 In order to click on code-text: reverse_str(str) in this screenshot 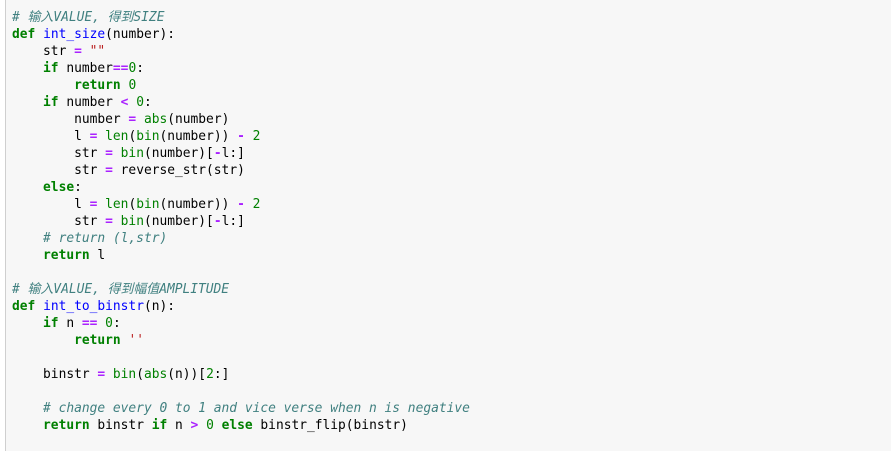, I will do `click(178, 170)`.